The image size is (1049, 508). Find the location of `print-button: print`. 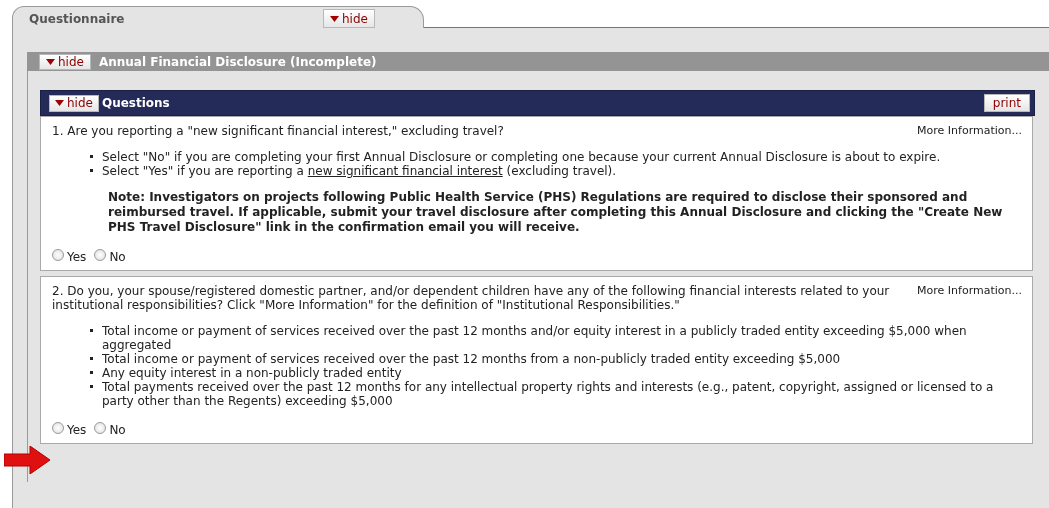

print-button: print is located at coordinates (1006, 103).